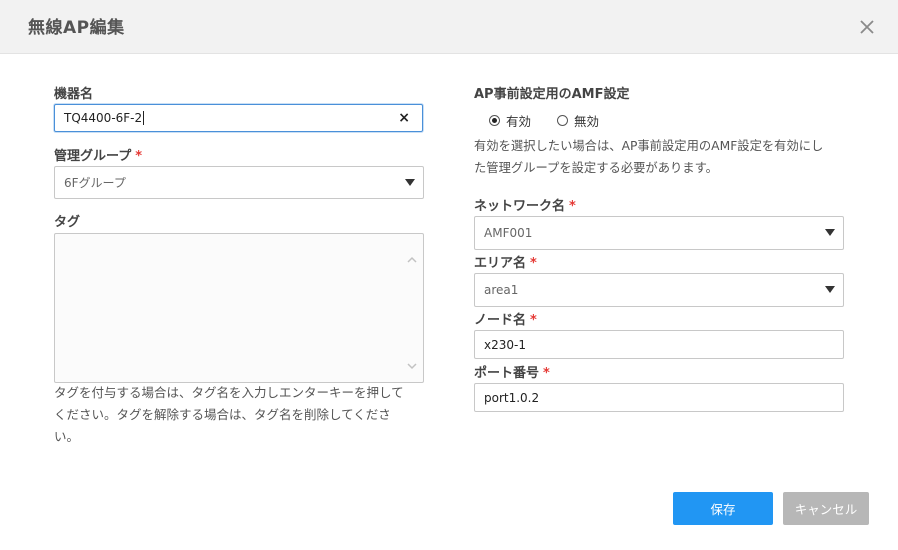 The height and width of the screenshot is (550, 898). I want to click on amf-help-line: た管理グループを設定する必要があります。, so click(596, 168).